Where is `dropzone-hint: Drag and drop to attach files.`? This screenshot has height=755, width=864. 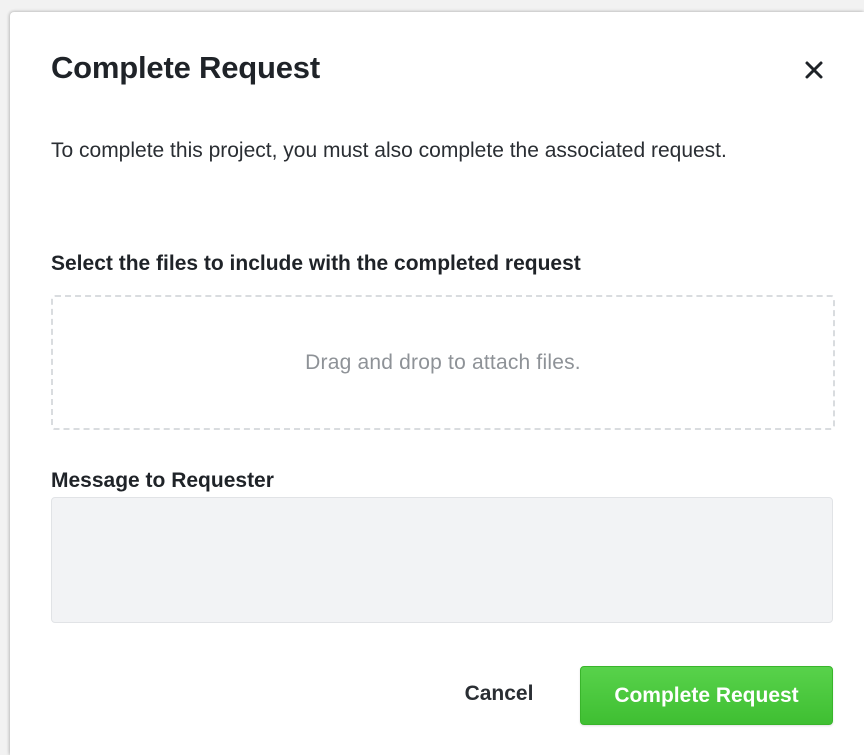 dropzone-hint: Drag and drop to attach files. is located at coordinates (443, 362).